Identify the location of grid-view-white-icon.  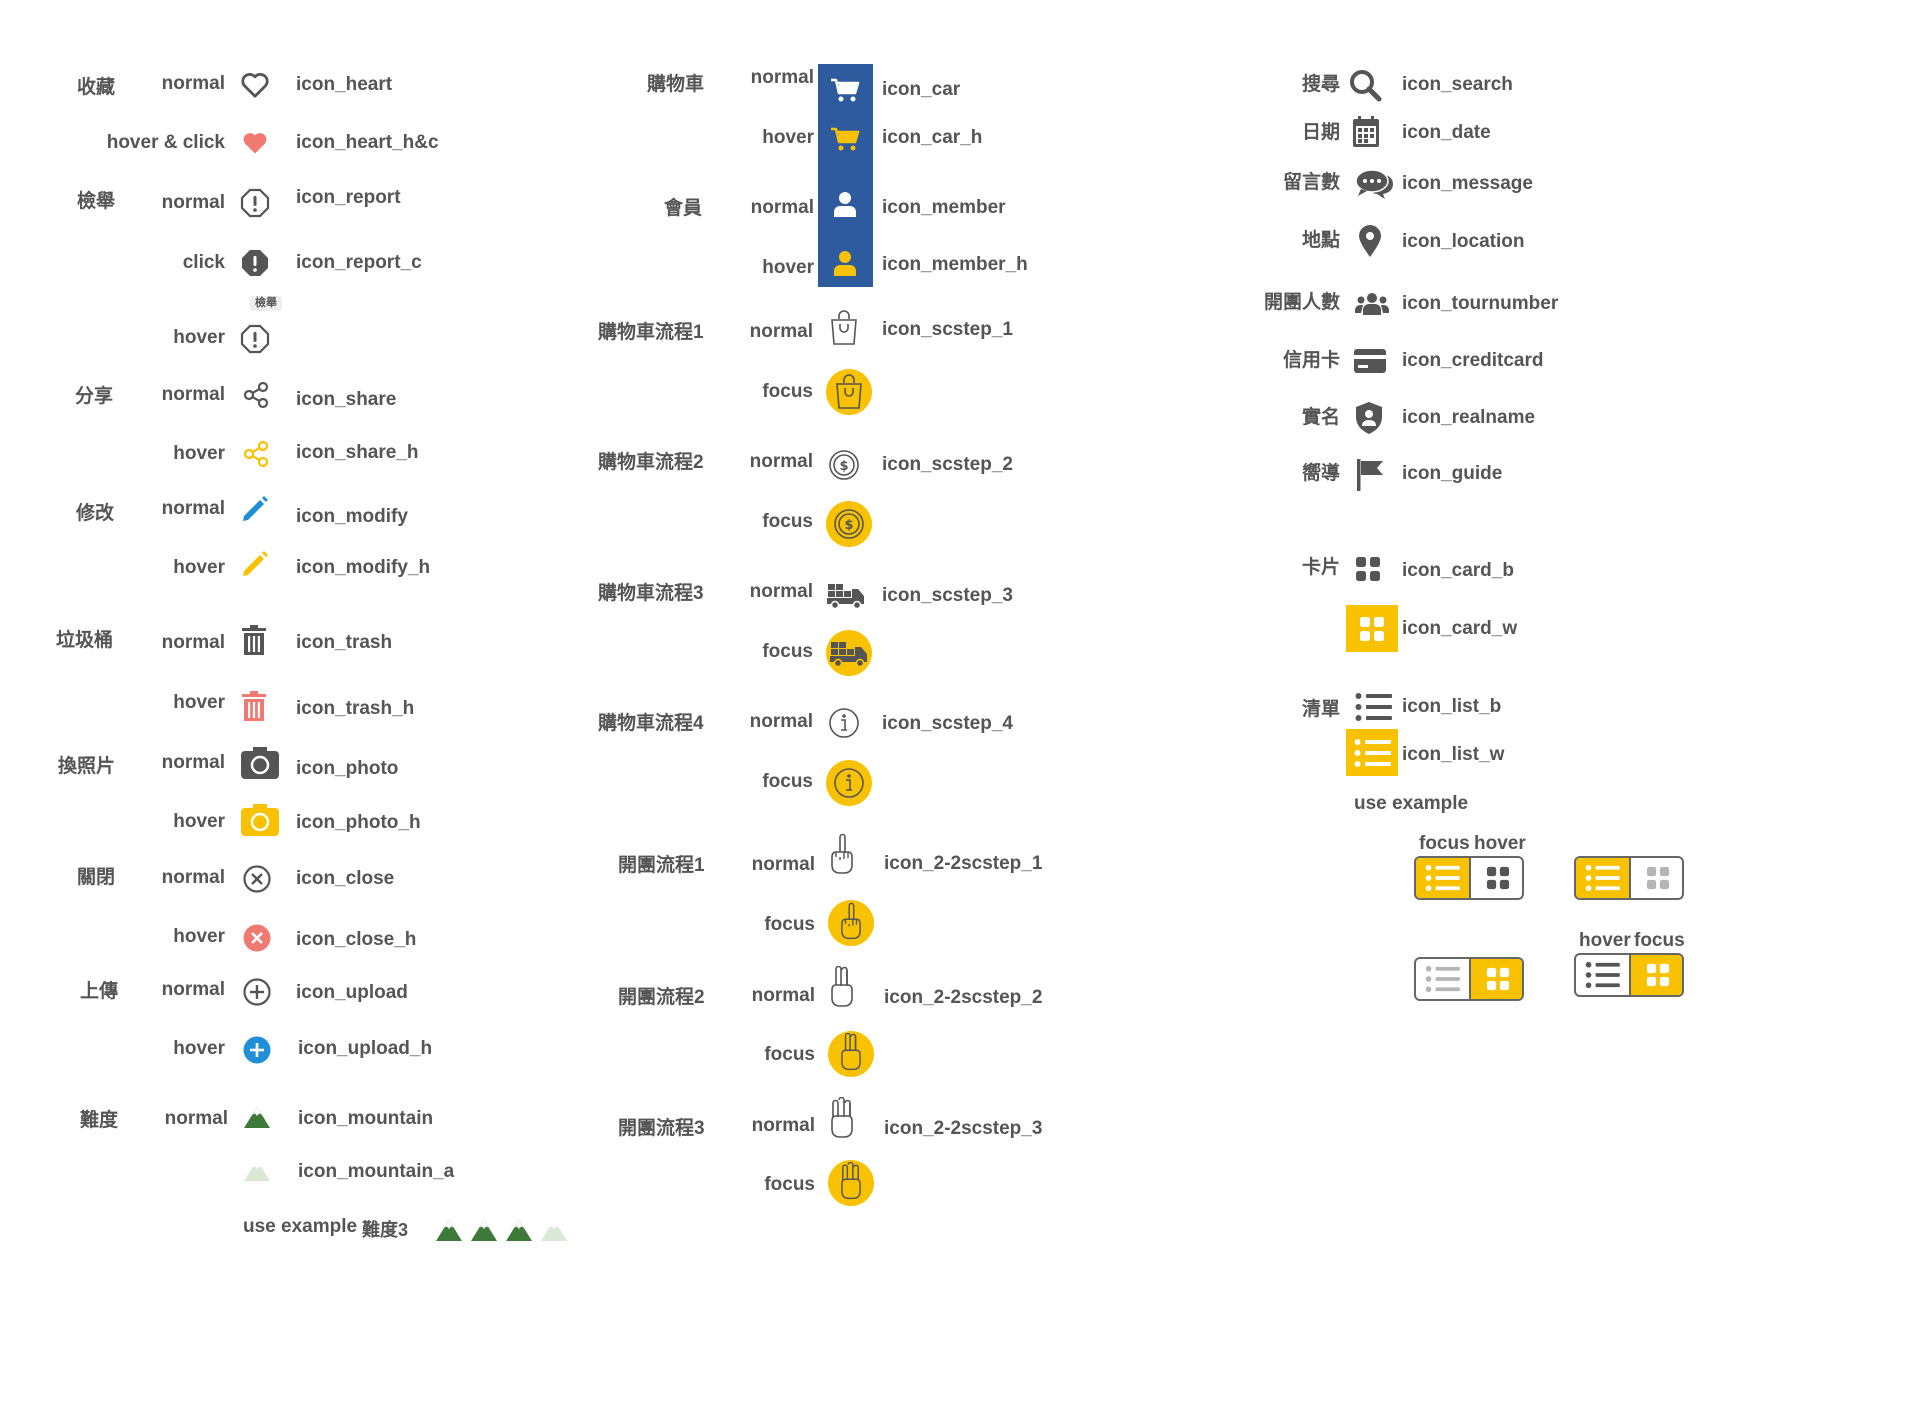
(1372, 628).